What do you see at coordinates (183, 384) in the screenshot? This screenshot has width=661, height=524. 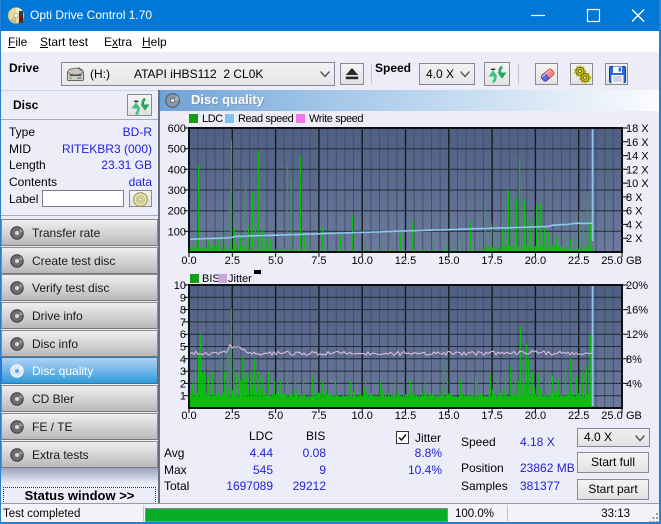 I see `svg-text: 2` at bounding box center [183, 384].